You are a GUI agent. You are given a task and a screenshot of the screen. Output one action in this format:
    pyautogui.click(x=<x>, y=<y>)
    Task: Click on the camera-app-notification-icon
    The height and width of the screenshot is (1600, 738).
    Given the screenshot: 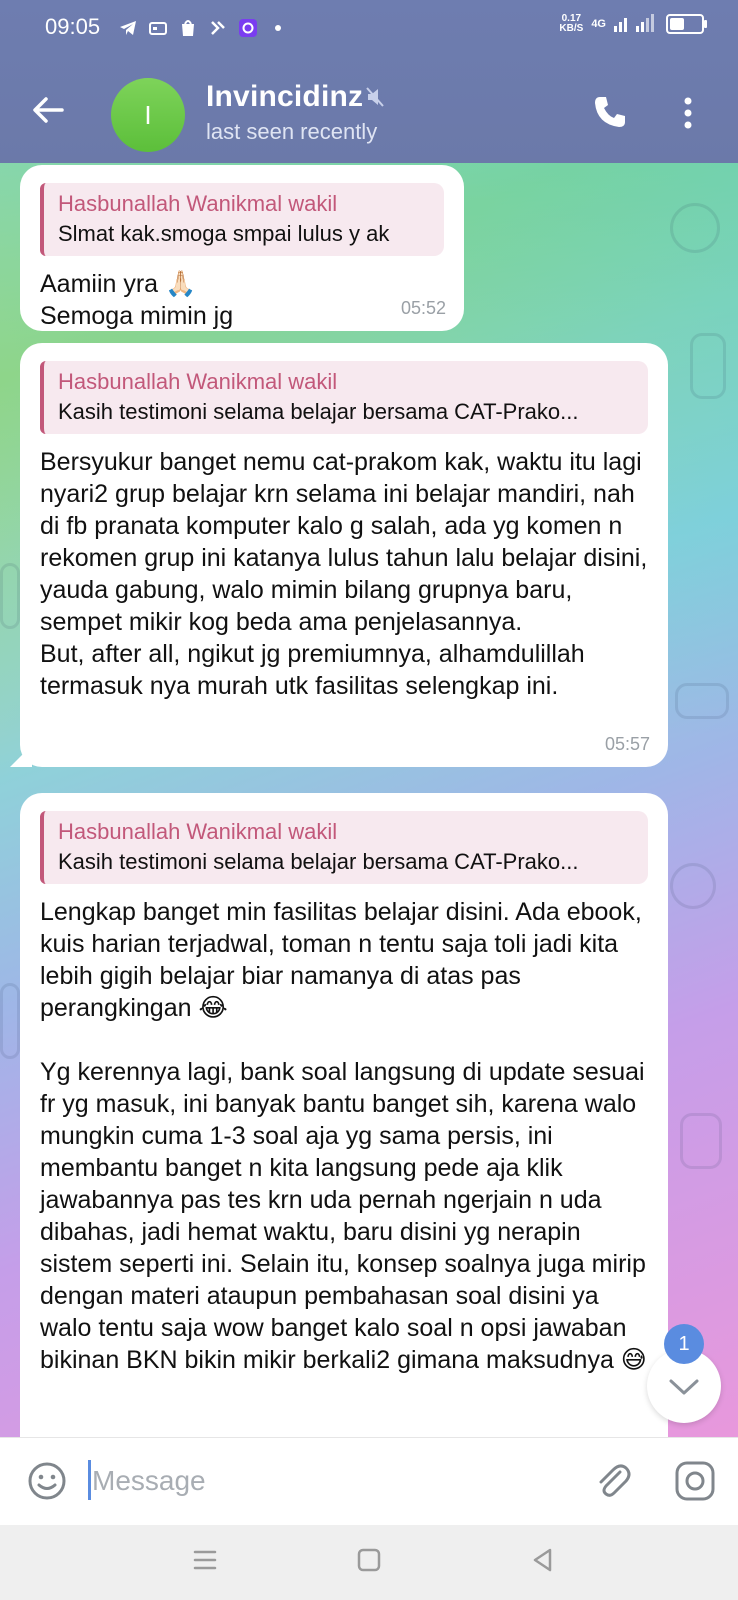 What is the action you would take?
    pyautogui.click(x=248, y=28)
    